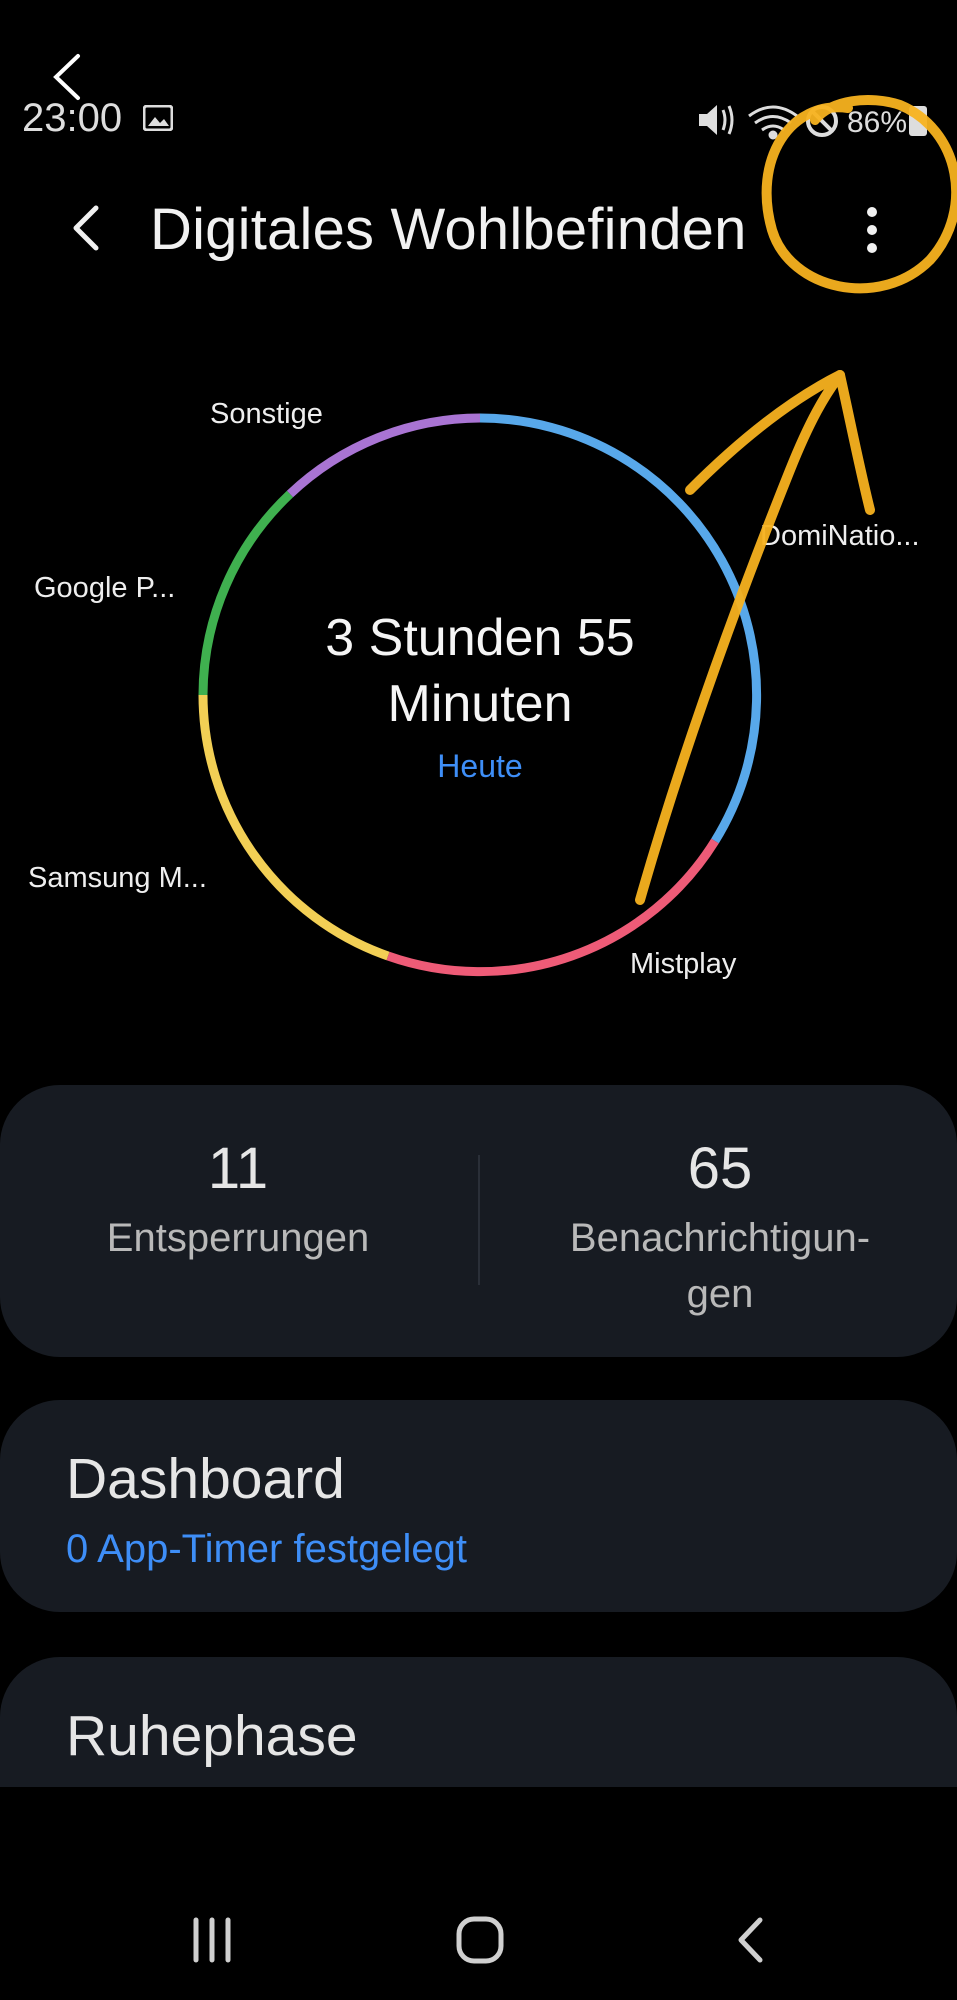 The image size is (957, 2000). What do you see at coordinates (85, 228) in the screenshot?
I see `back-icon` at bounding box center [85, 228].